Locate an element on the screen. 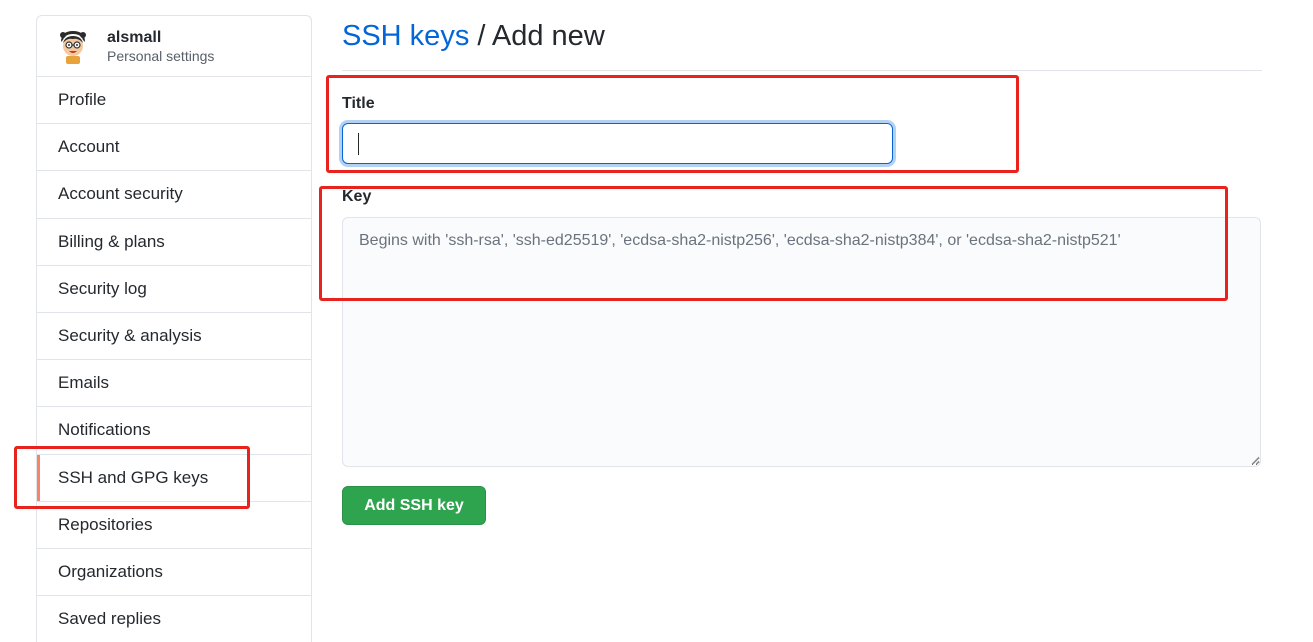 Image resolution: width=1313 pixels, height=642 pixels. avatar is located at coordinates (73, 46).